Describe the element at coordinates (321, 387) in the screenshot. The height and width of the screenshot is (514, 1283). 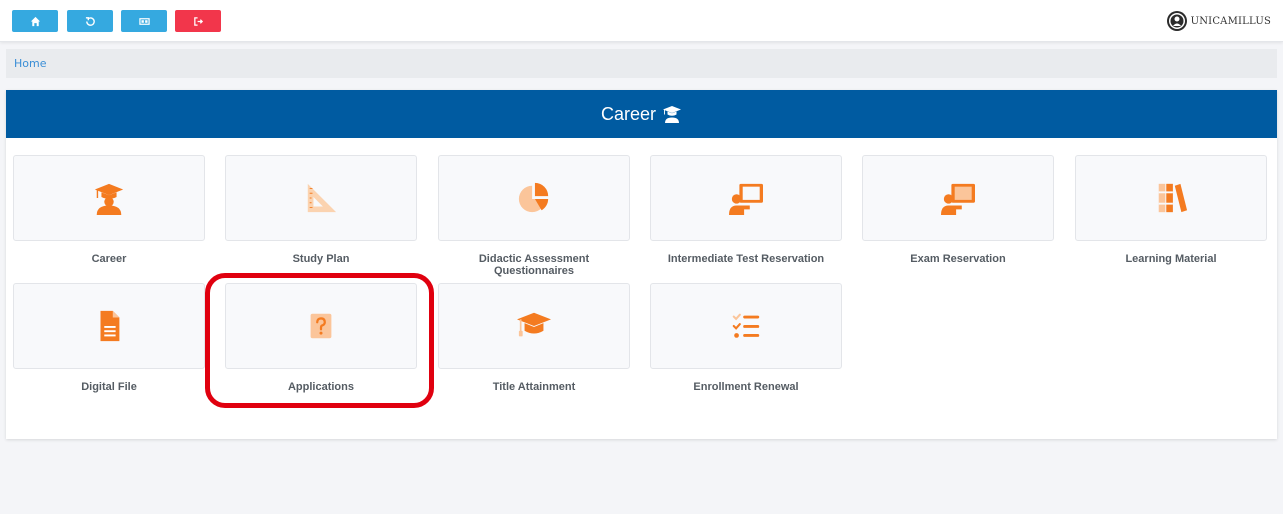
I see `tile-applications-label: Applications` at that location.